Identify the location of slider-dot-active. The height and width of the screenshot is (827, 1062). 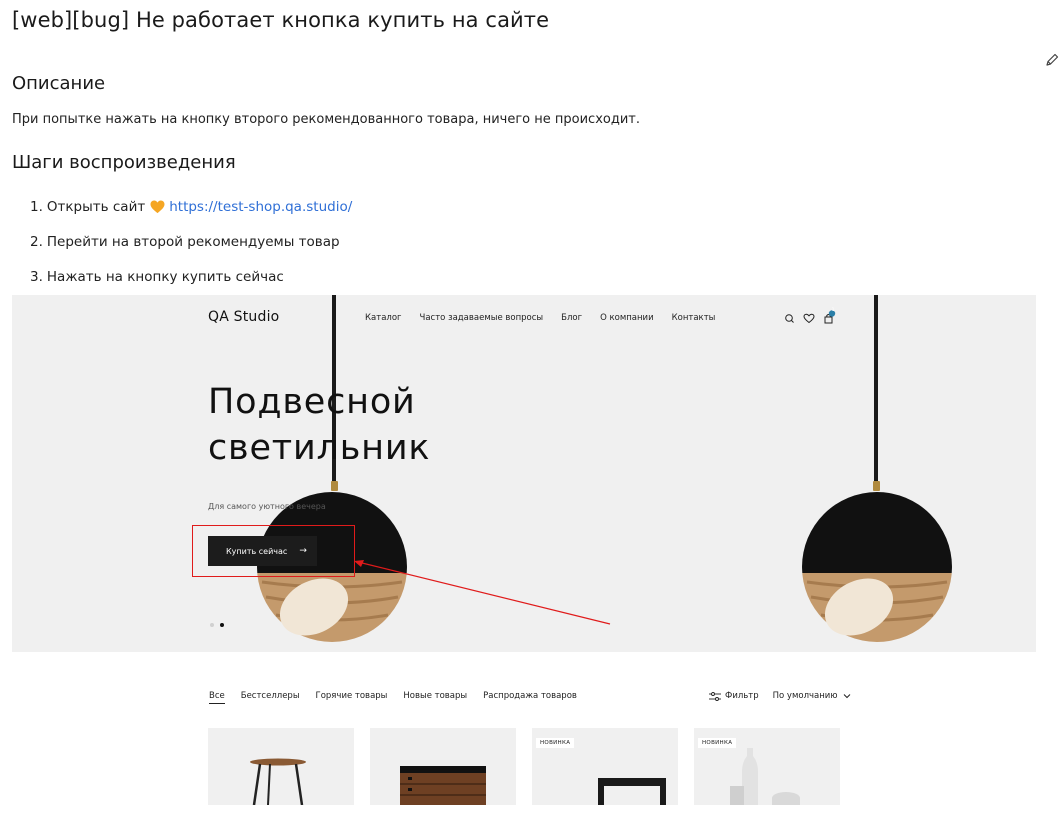
(222, 625).